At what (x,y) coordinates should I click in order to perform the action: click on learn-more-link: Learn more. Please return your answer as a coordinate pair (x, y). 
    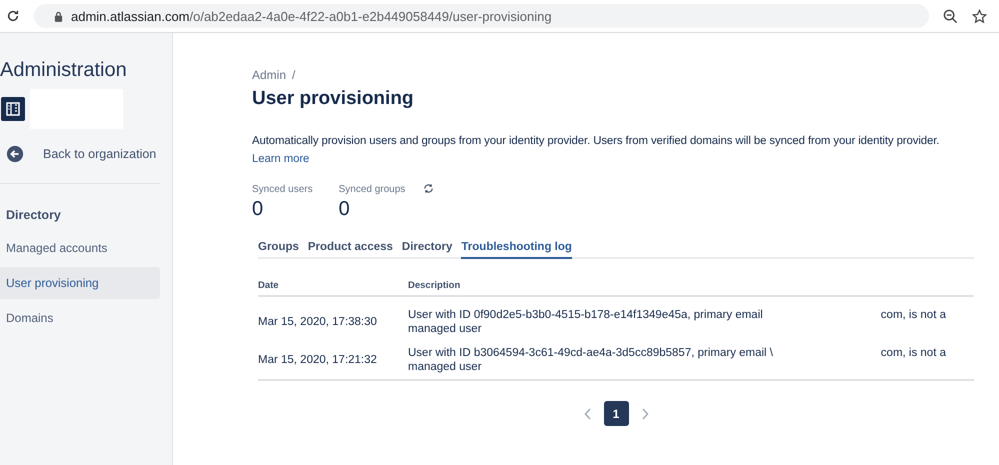
    Looking at the image, I should click on (281, 159).